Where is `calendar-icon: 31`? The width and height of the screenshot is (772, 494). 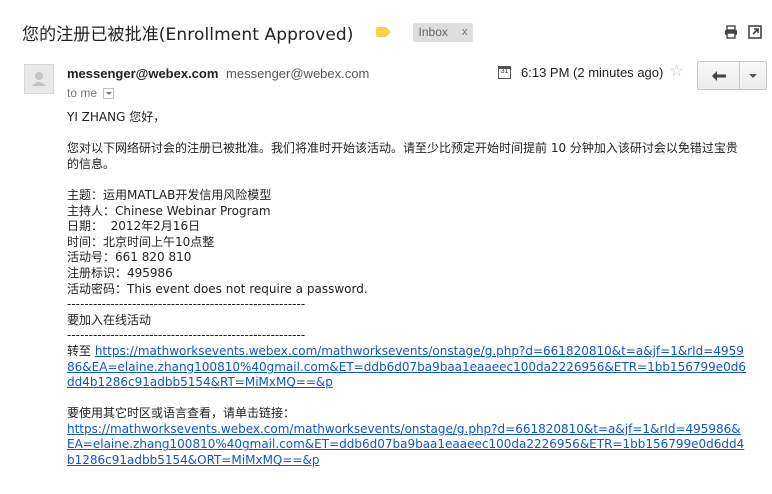 calendar-icon: 31 is located at coordinates (504, 72).